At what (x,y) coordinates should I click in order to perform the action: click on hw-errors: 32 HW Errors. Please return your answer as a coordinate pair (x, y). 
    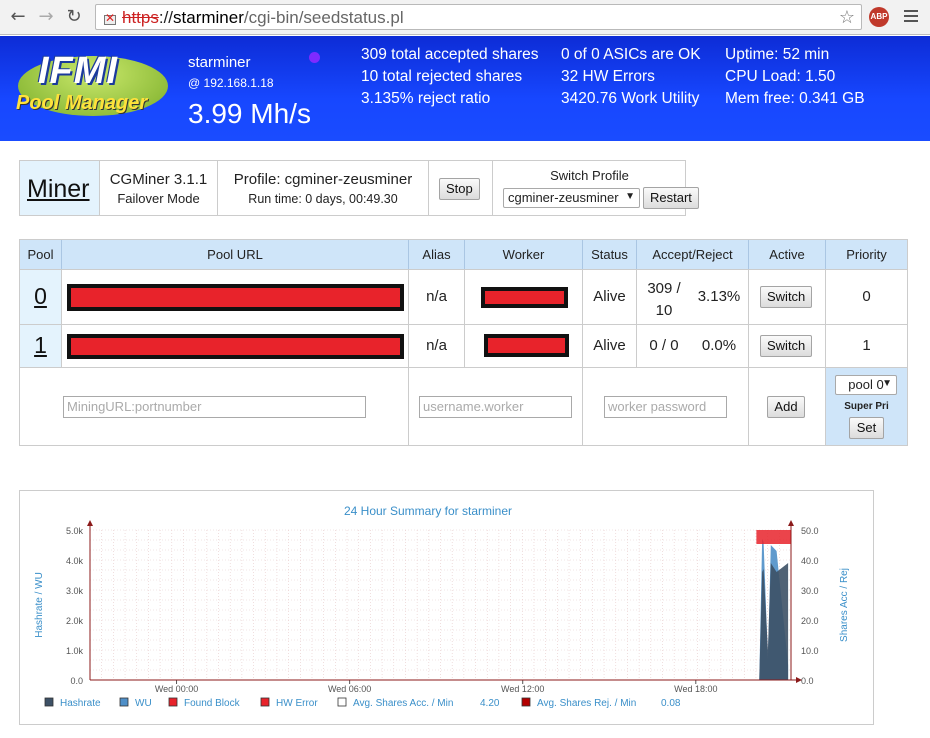
    Looking at the image, I should click on (608, 76).